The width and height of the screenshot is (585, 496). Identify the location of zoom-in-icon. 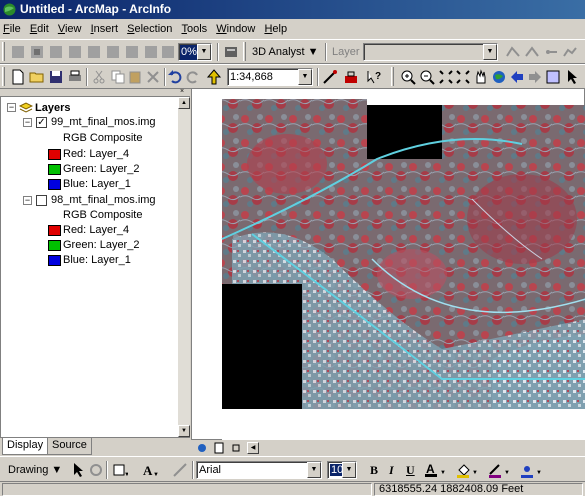
(408, 77).